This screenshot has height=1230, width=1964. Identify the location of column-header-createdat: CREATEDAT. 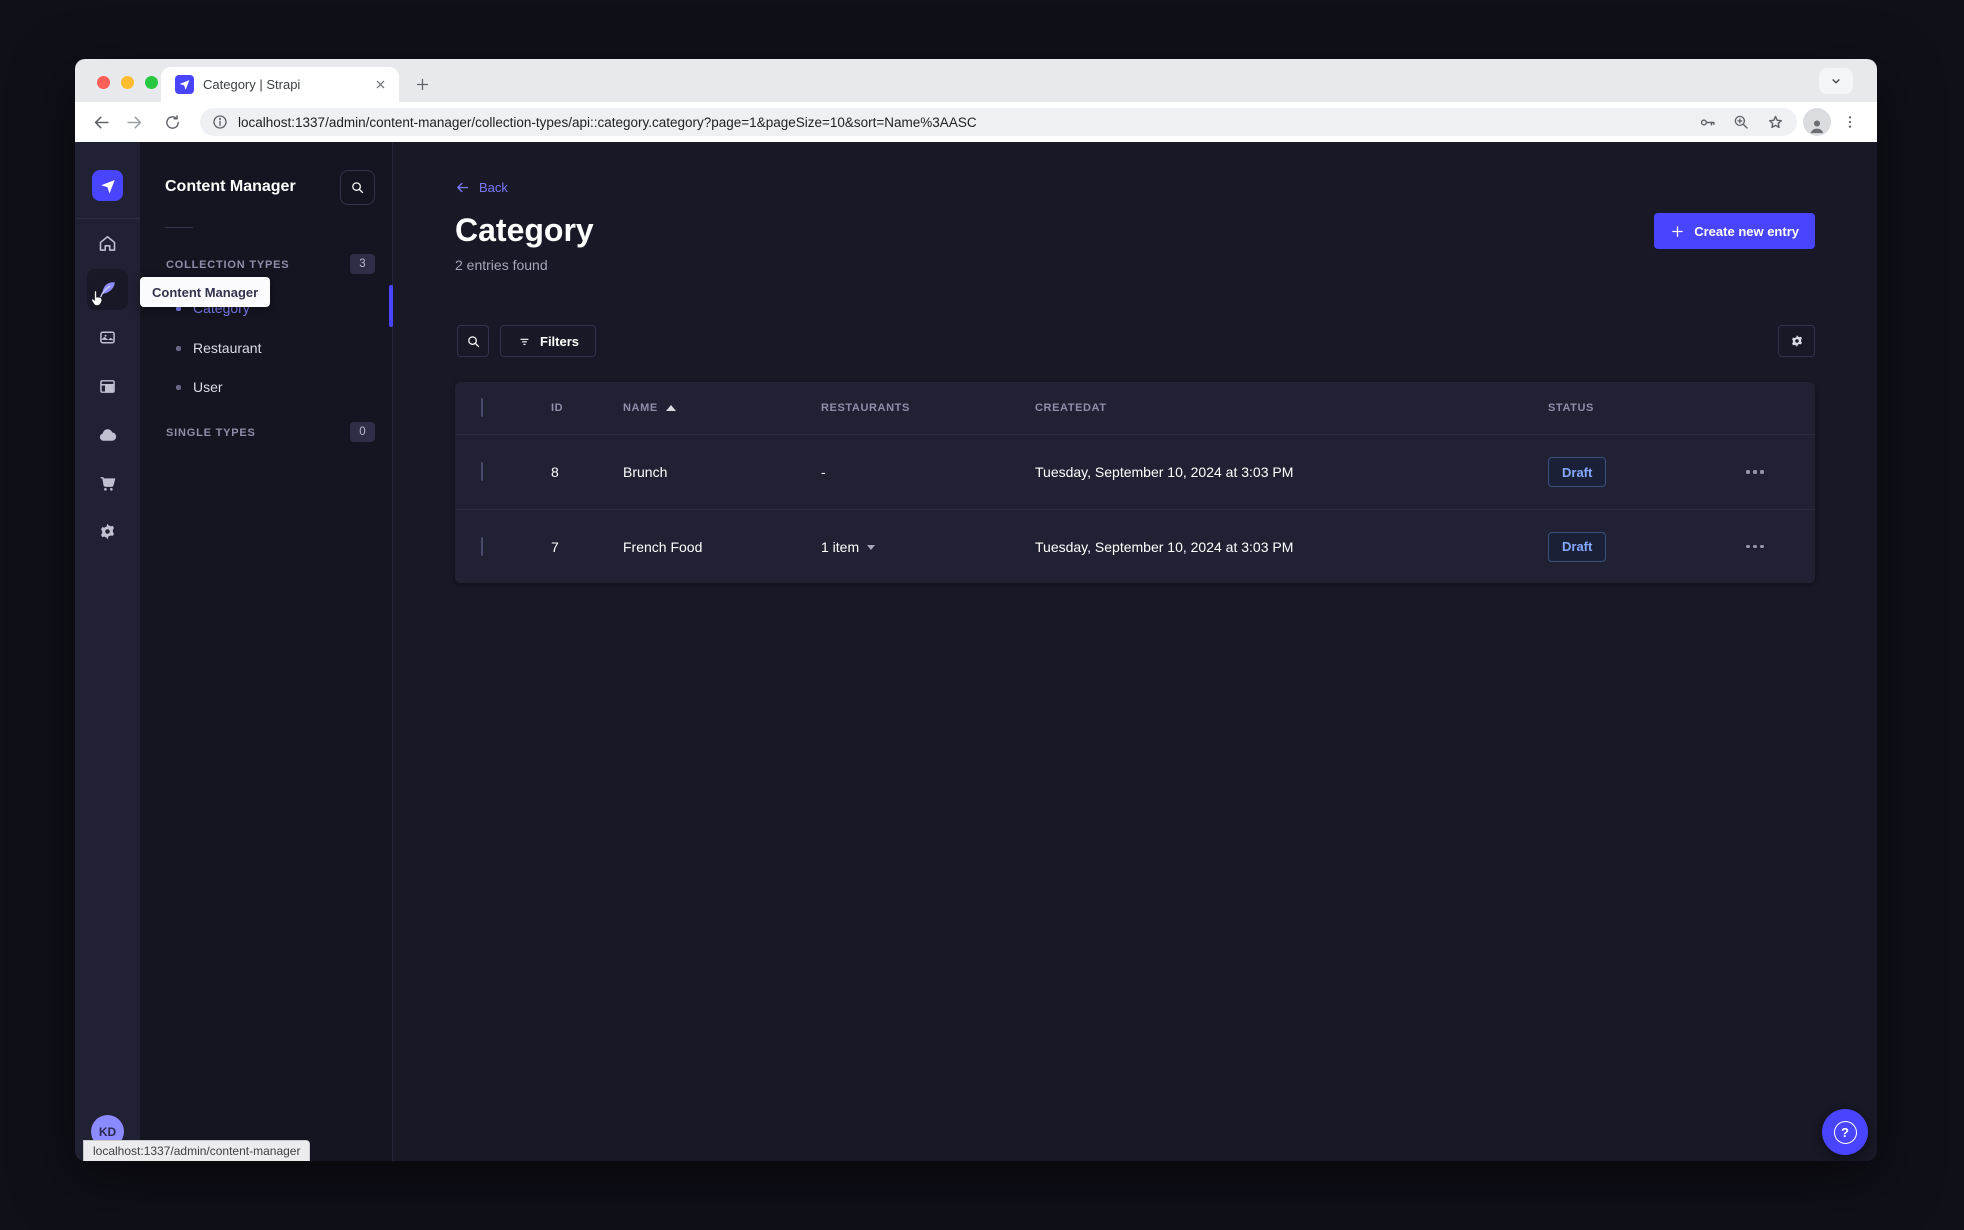
(1267, 408).